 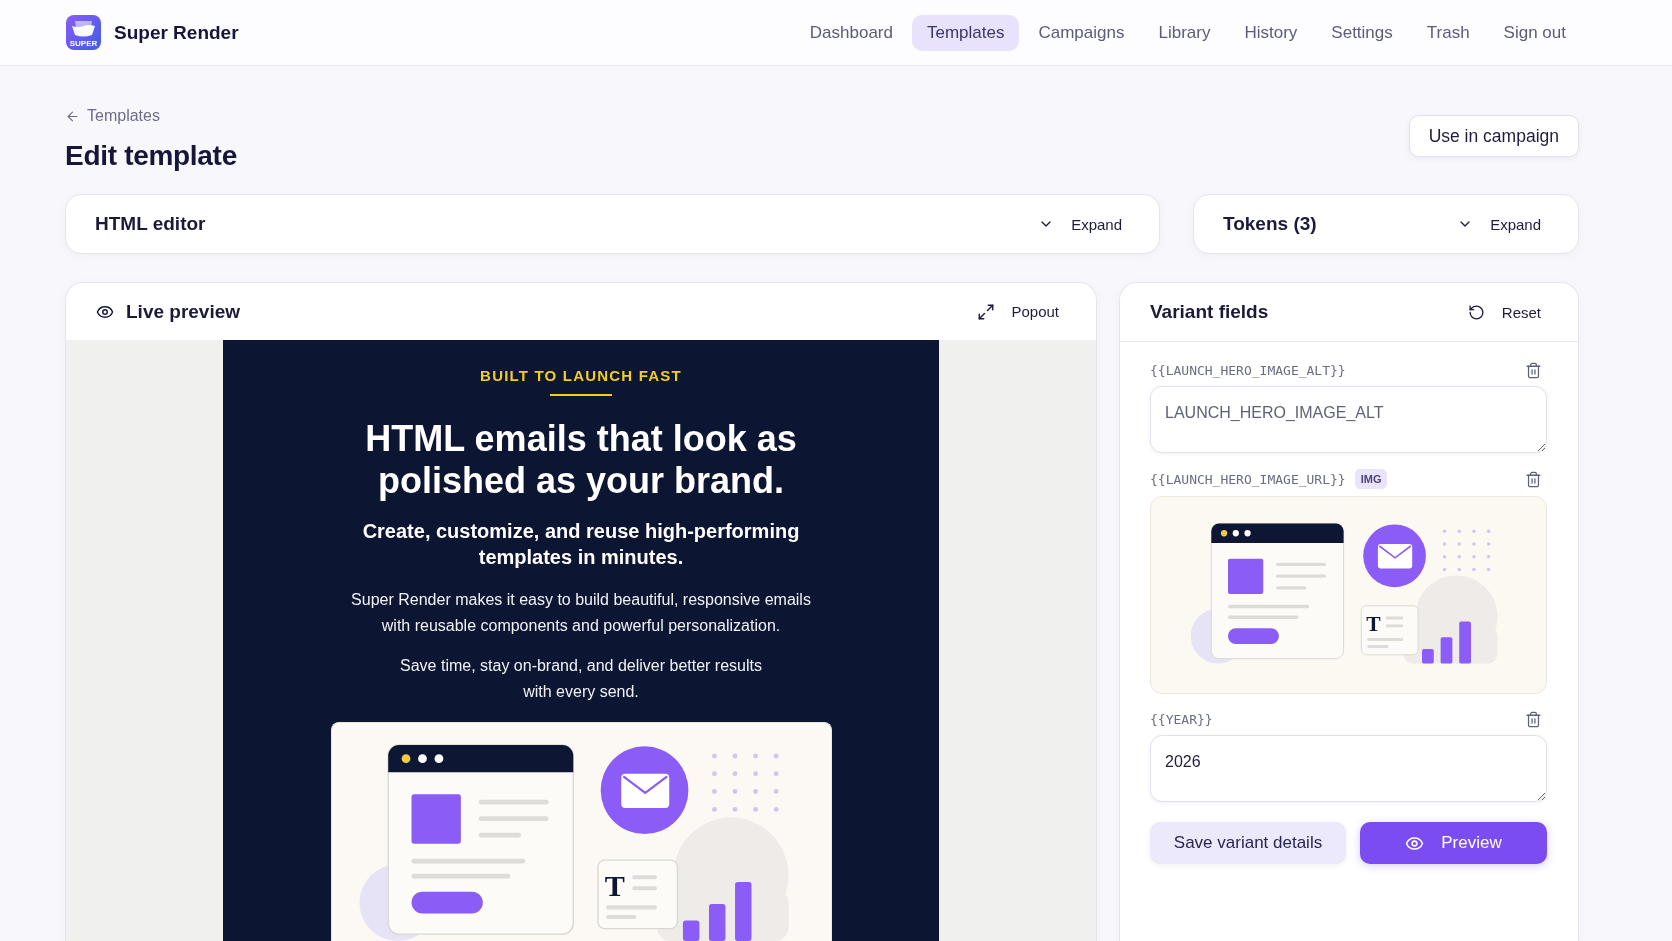 I want to click on reset-button: Reset, so click(x=1504, y=312).